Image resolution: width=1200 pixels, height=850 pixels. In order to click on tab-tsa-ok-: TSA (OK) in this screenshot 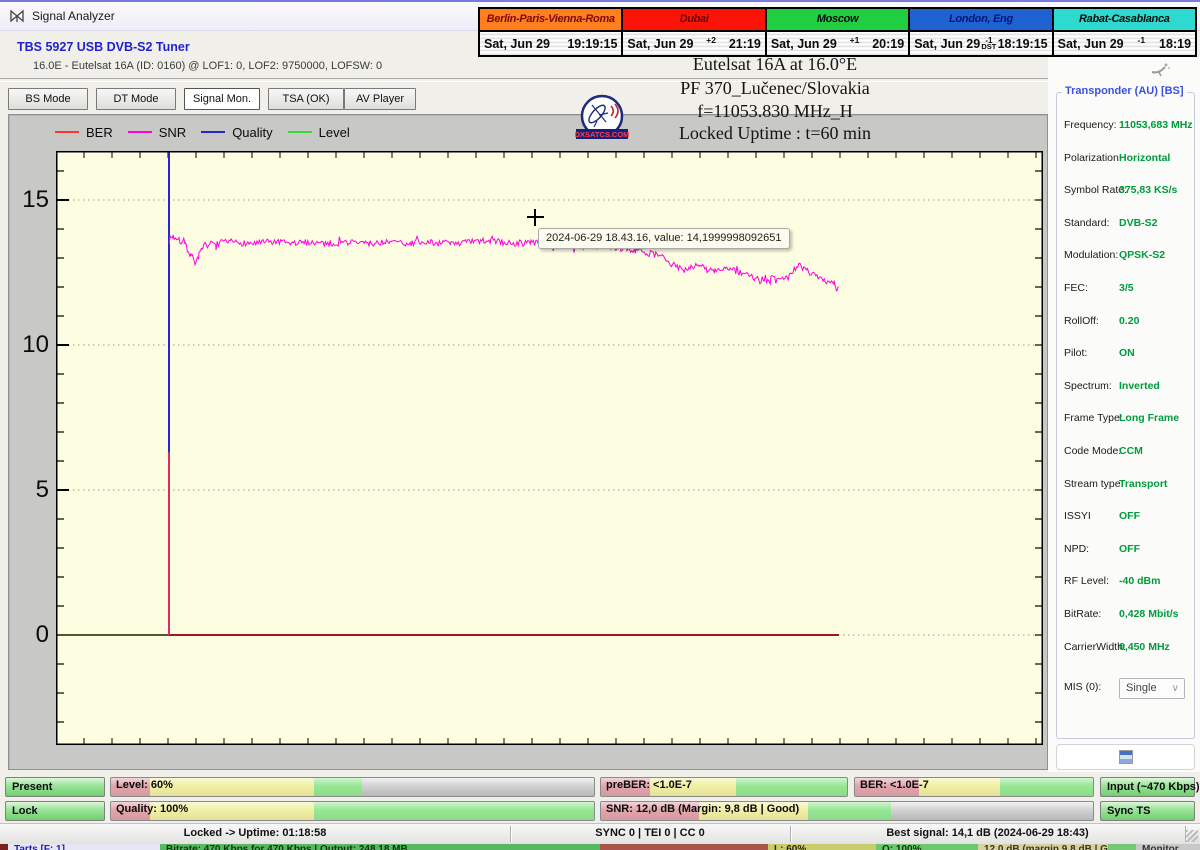, I will do `click(306, 99)`.